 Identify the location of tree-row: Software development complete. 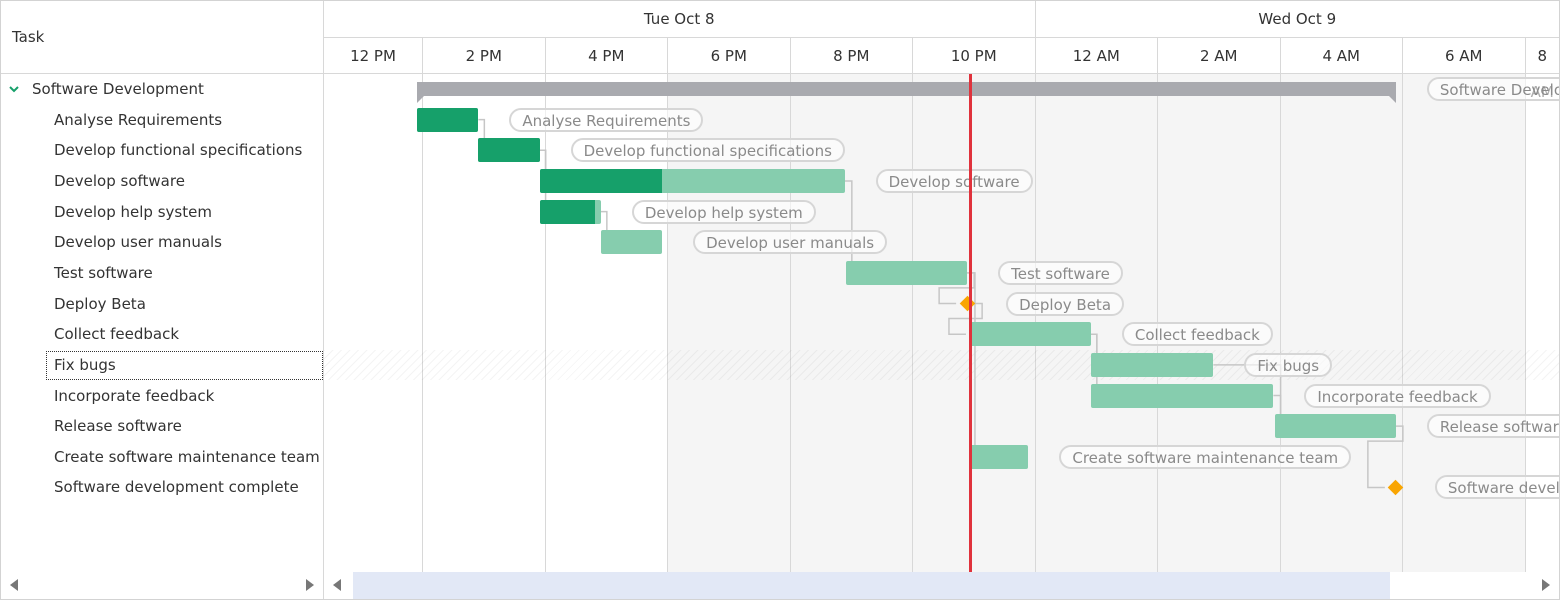
(162, 487).